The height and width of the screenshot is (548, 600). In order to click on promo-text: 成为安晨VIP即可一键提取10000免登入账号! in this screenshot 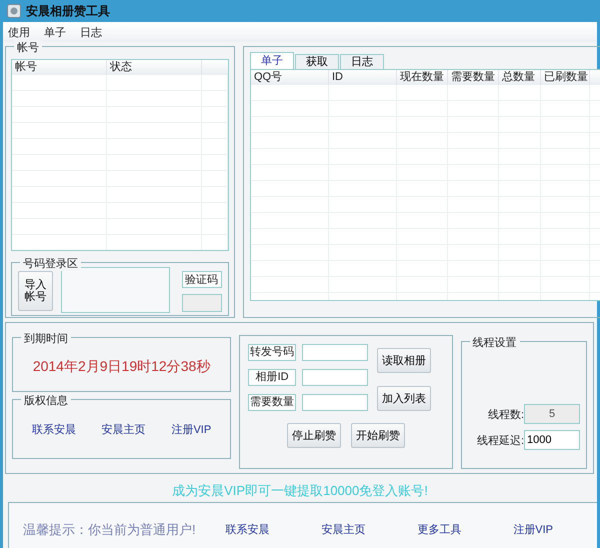, I will do `click(300, 490)`.